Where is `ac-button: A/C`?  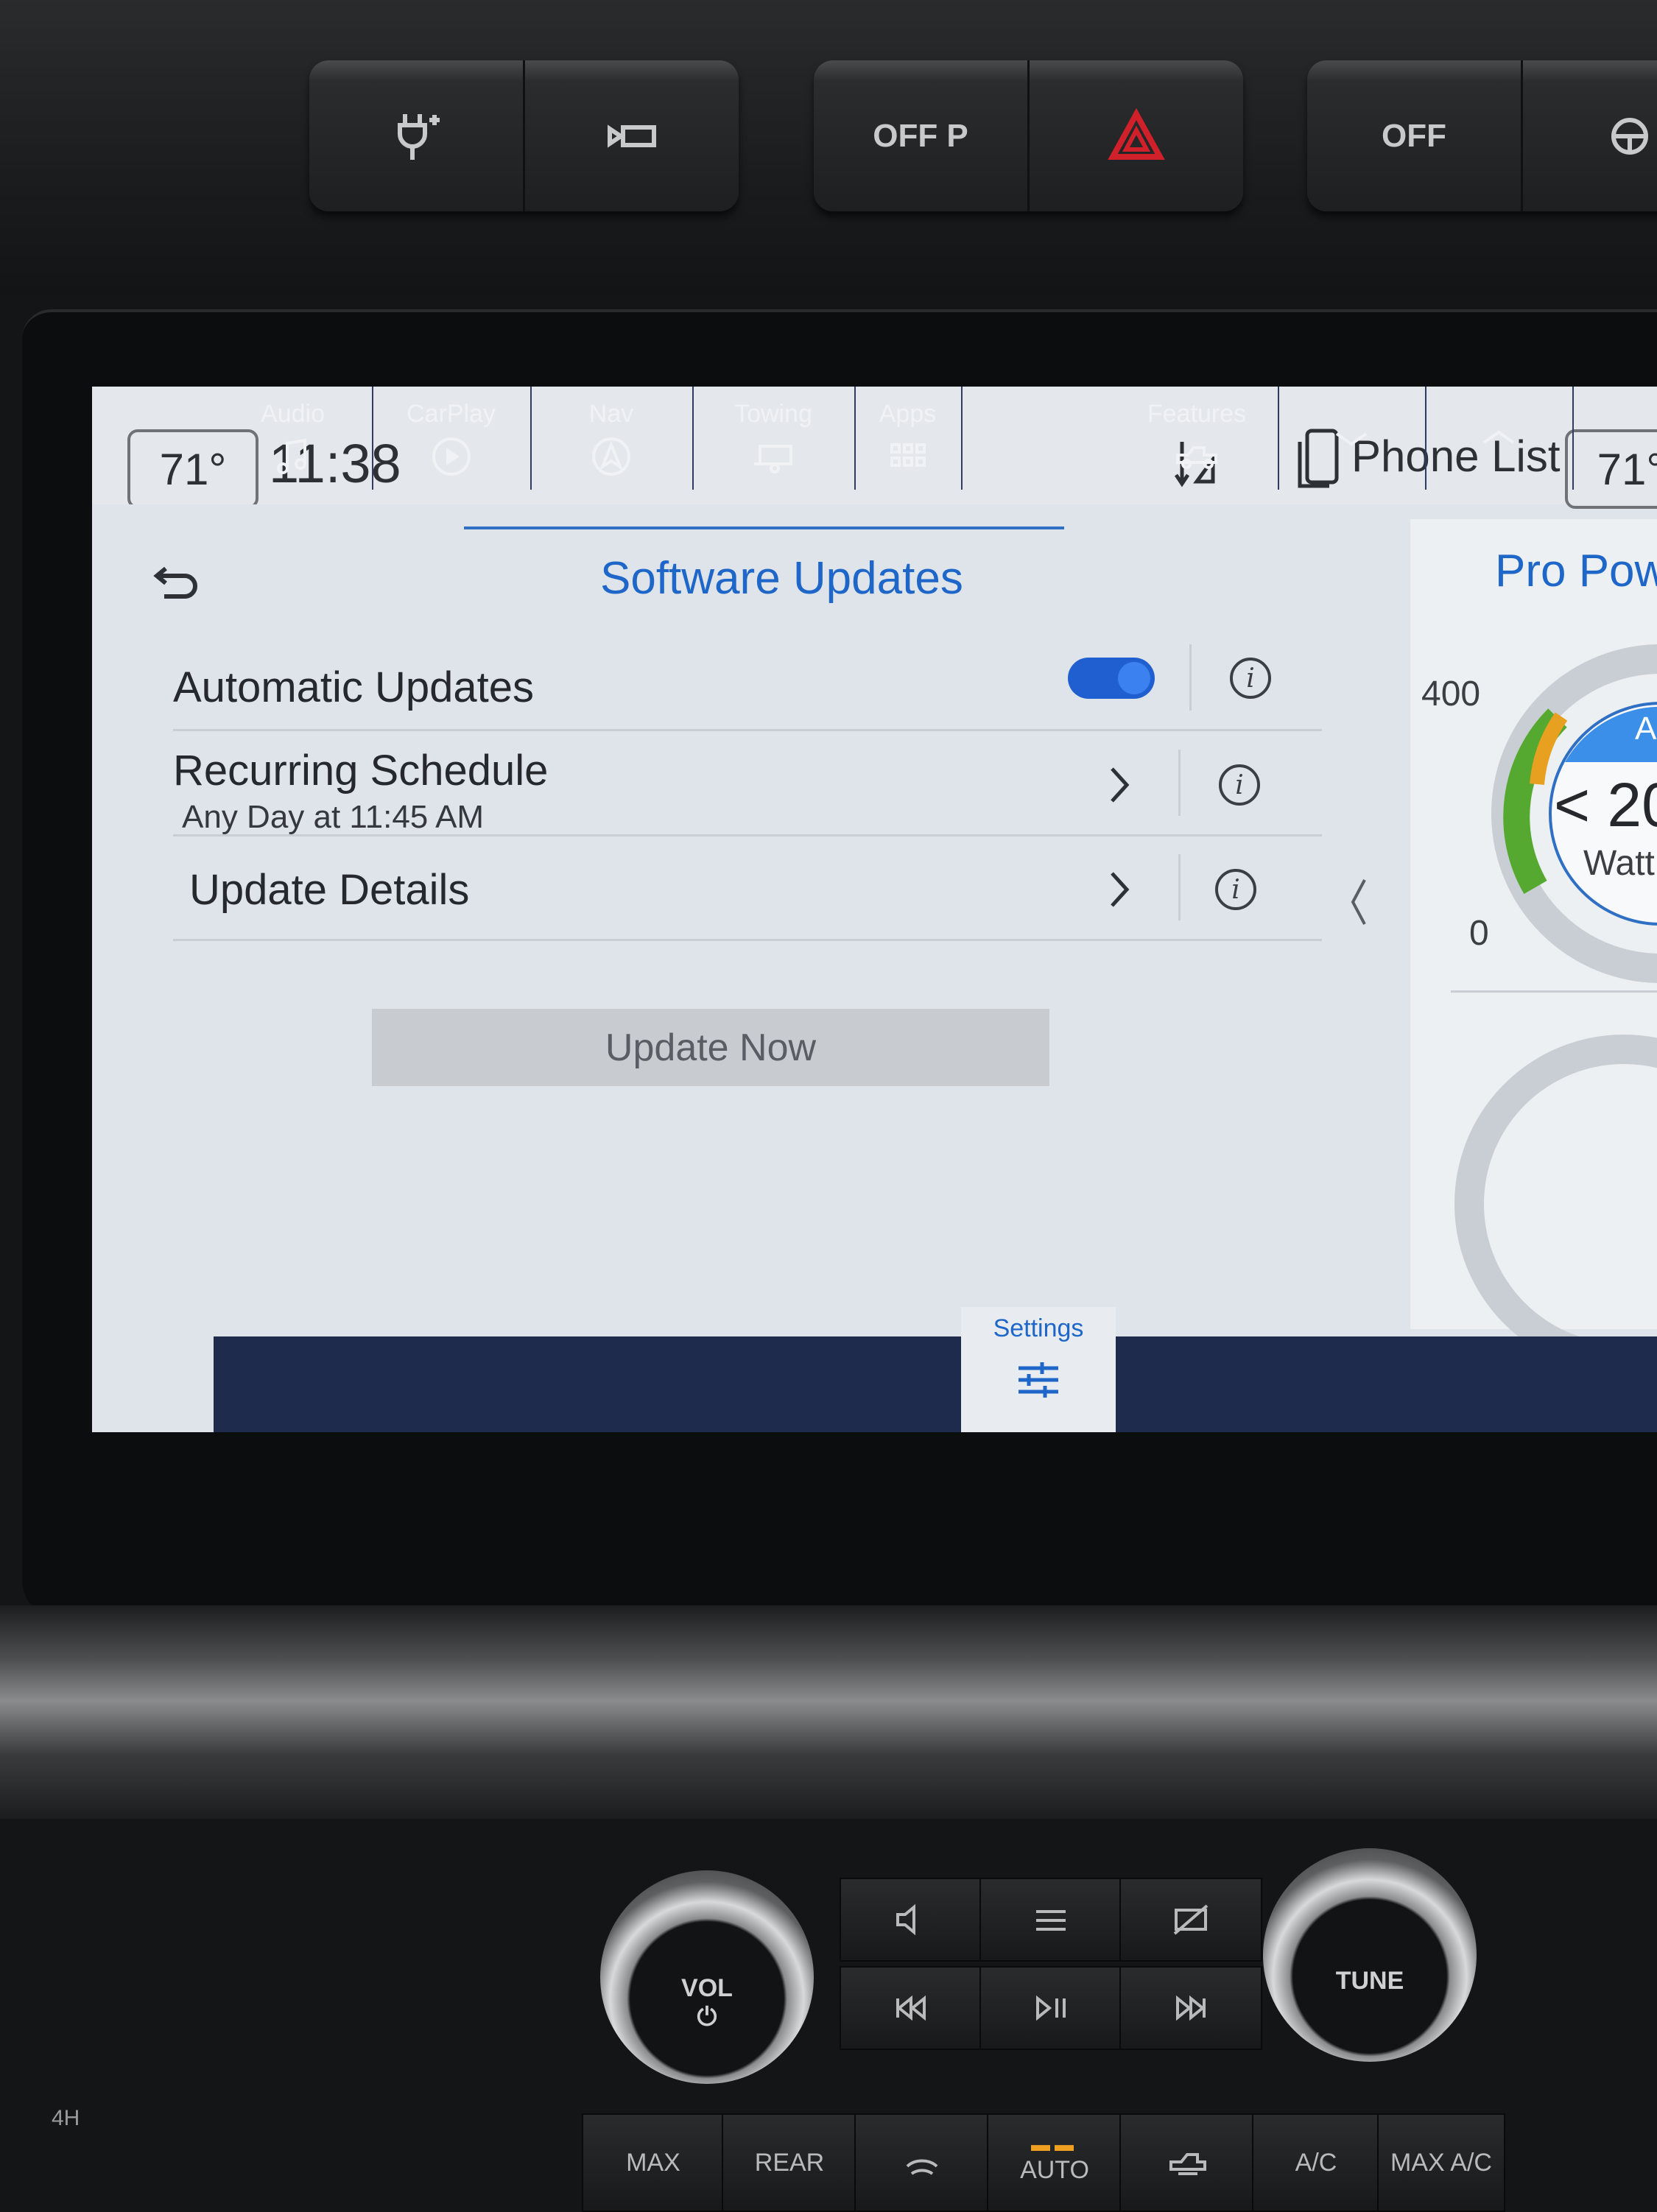 ac-button: A/C is located at coordinates (1316, 2162).